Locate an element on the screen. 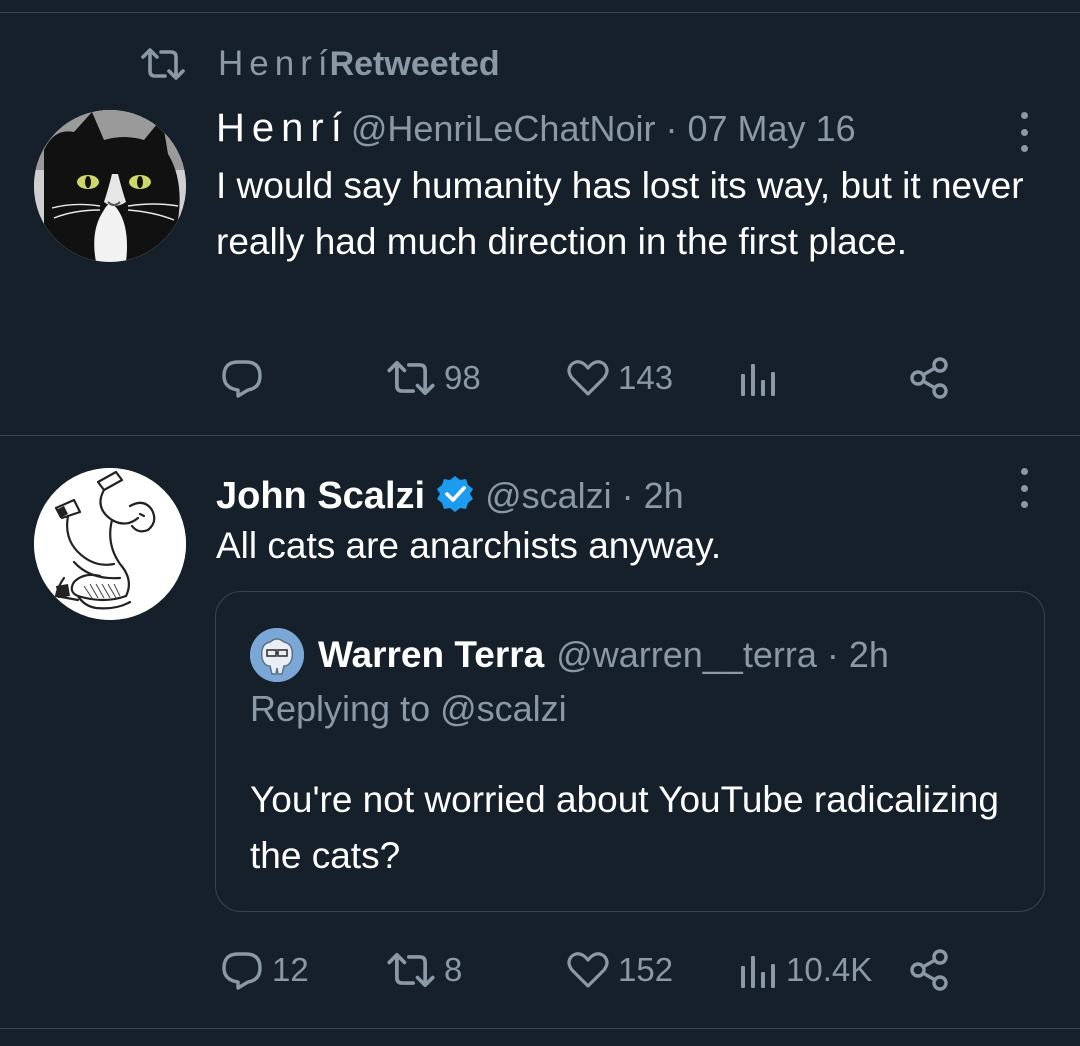 The width and height of the screenshot is (1080, 1046). retweet-count: 98 is located at coordinates (462, 377).